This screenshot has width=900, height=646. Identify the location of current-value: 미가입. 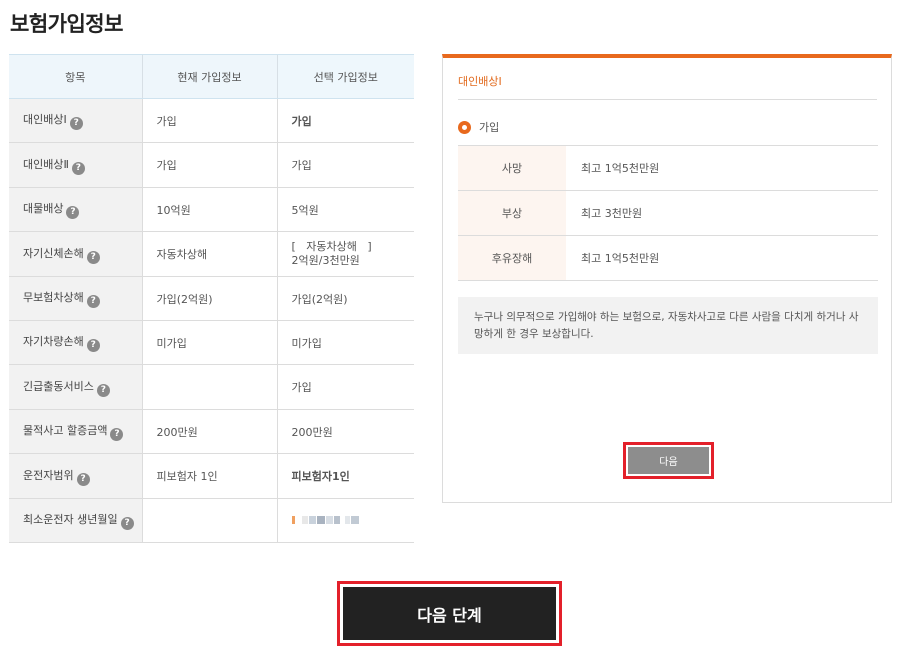
(209, 342).